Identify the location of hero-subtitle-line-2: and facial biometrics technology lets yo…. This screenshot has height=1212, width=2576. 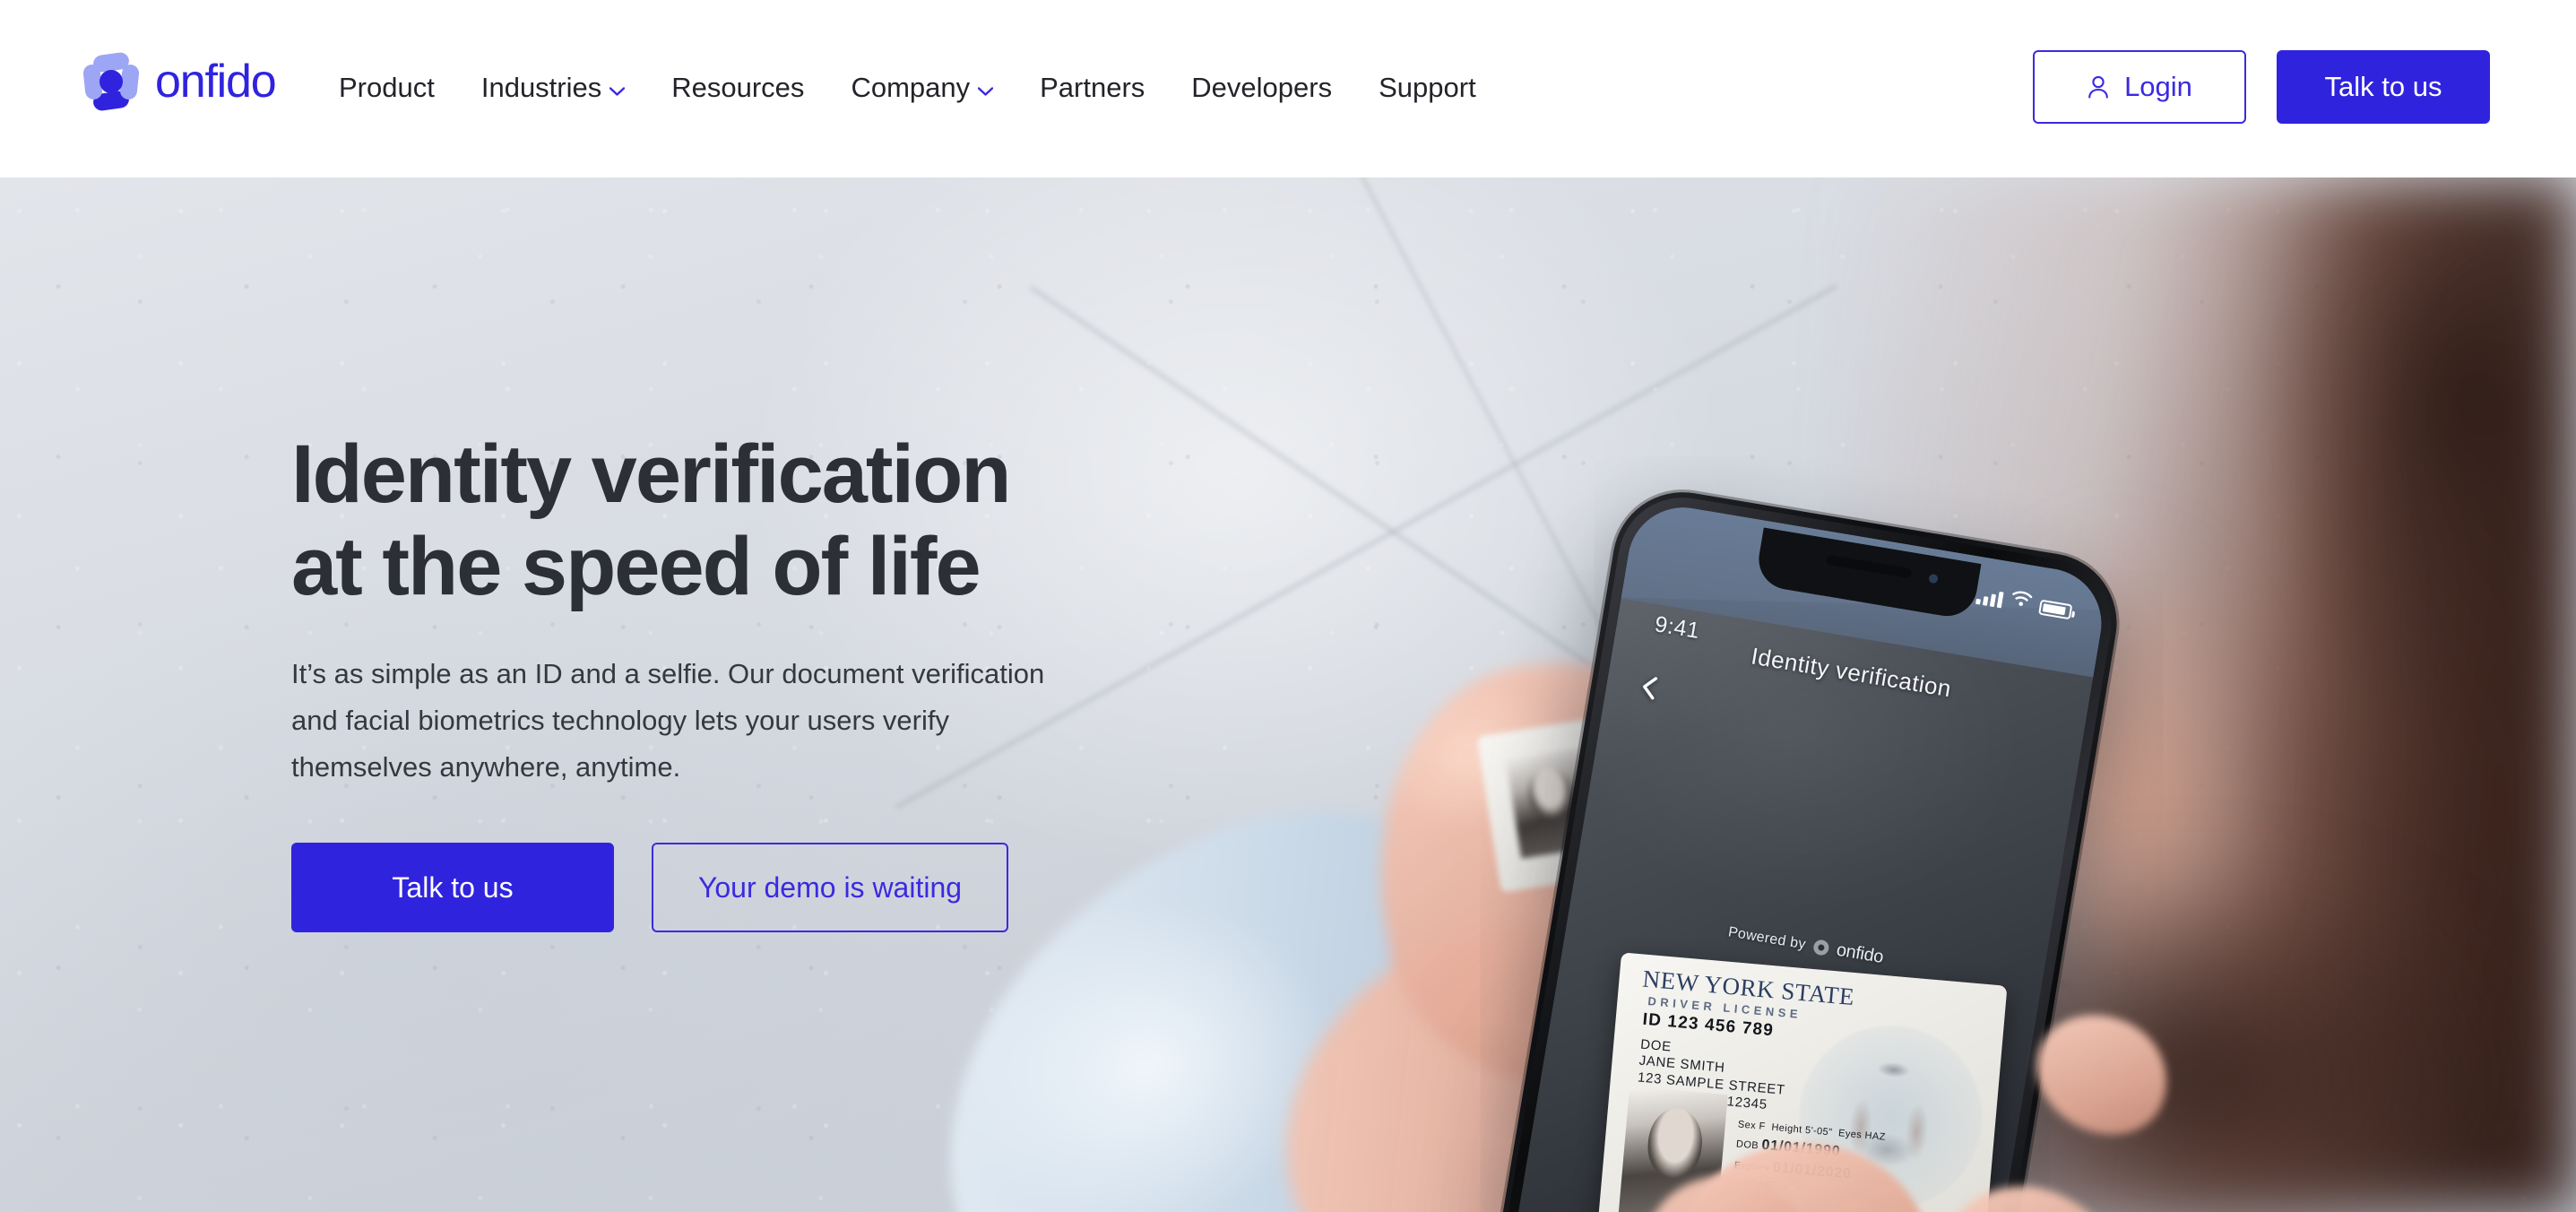
(620, 721).